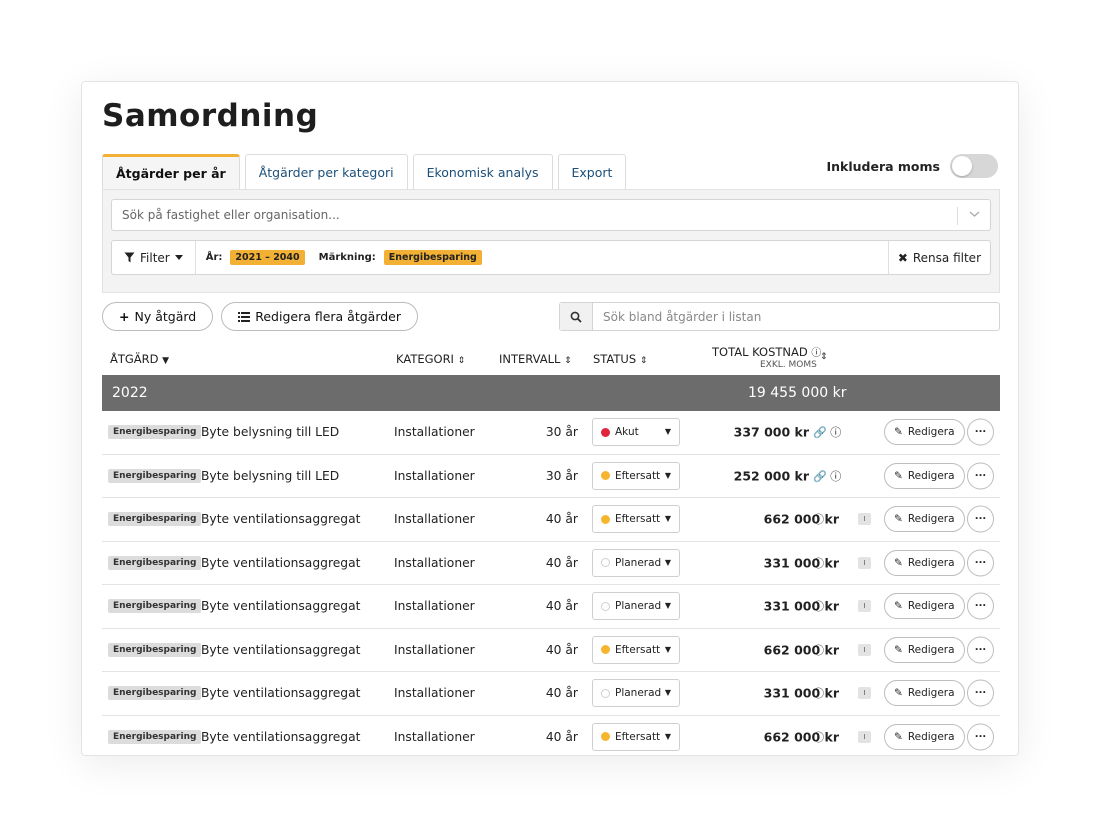 Image resolution: width=1100 pixels, height=837 pixels. I want to click on action-interval: 30 år, so click(561, 475).